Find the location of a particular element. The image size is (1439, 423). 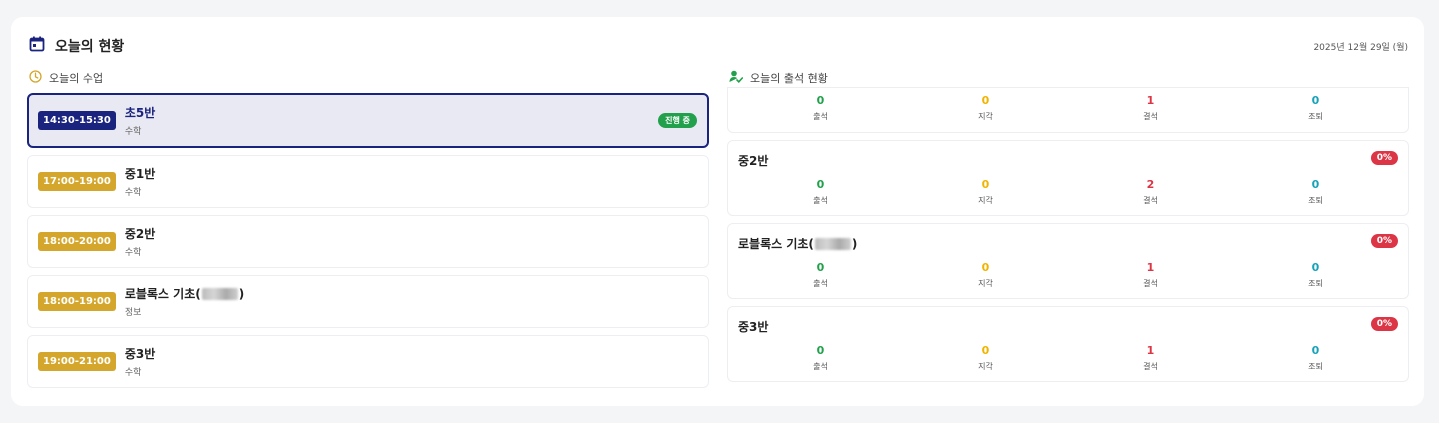

group-name-suffix: ) is located at coordinates (854, 243).